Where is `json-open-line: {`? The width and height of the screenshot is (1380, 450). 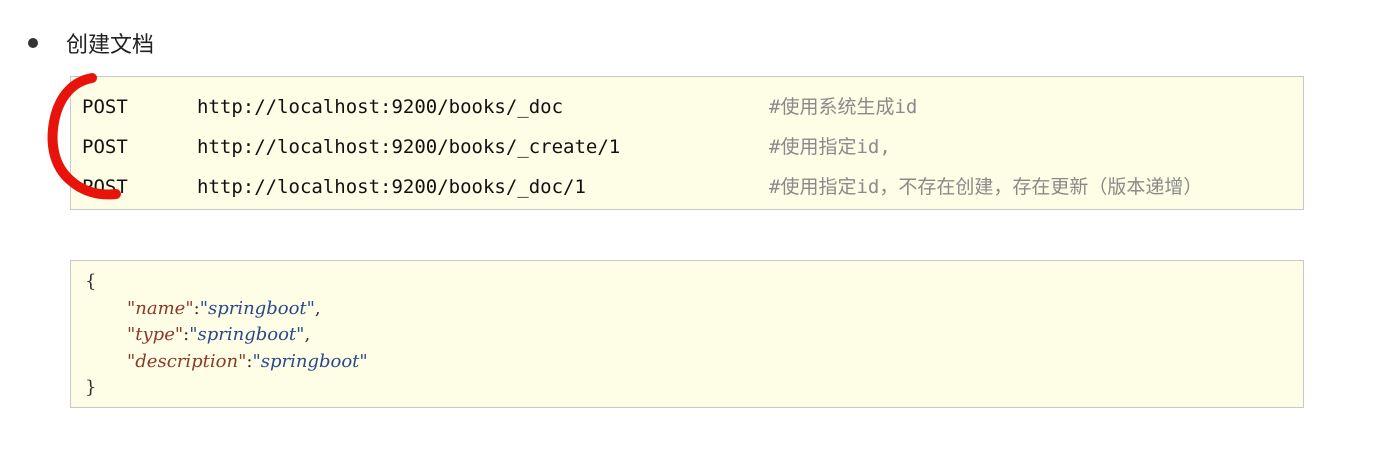 json-open-line: { is located at coordinates (694, 282).